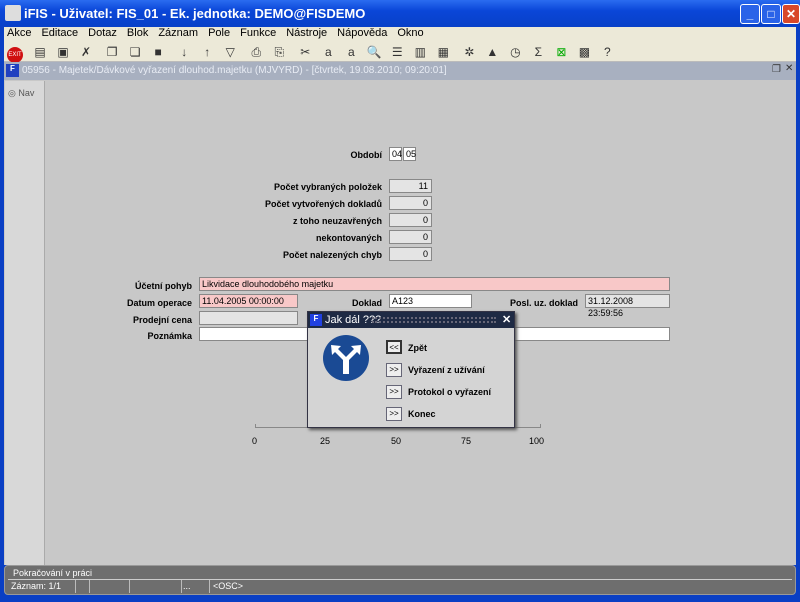  I want to click on doklad-input: A123, so click(430, 301).